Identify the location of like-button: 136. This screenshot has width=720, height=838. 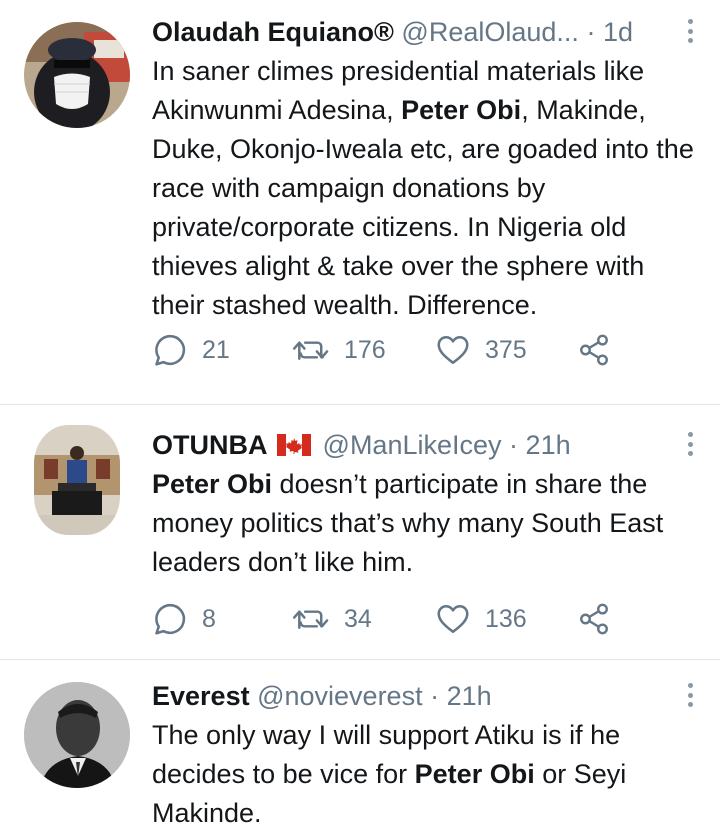
(506, 619).